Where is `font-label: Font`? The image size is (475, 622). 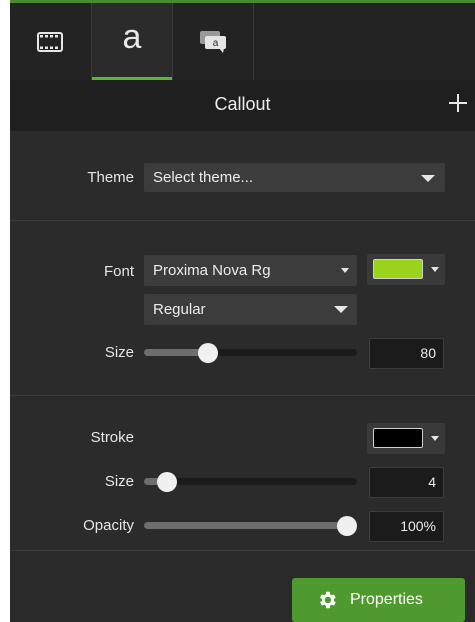 font-label: Font is located at coordinates (118, 271).